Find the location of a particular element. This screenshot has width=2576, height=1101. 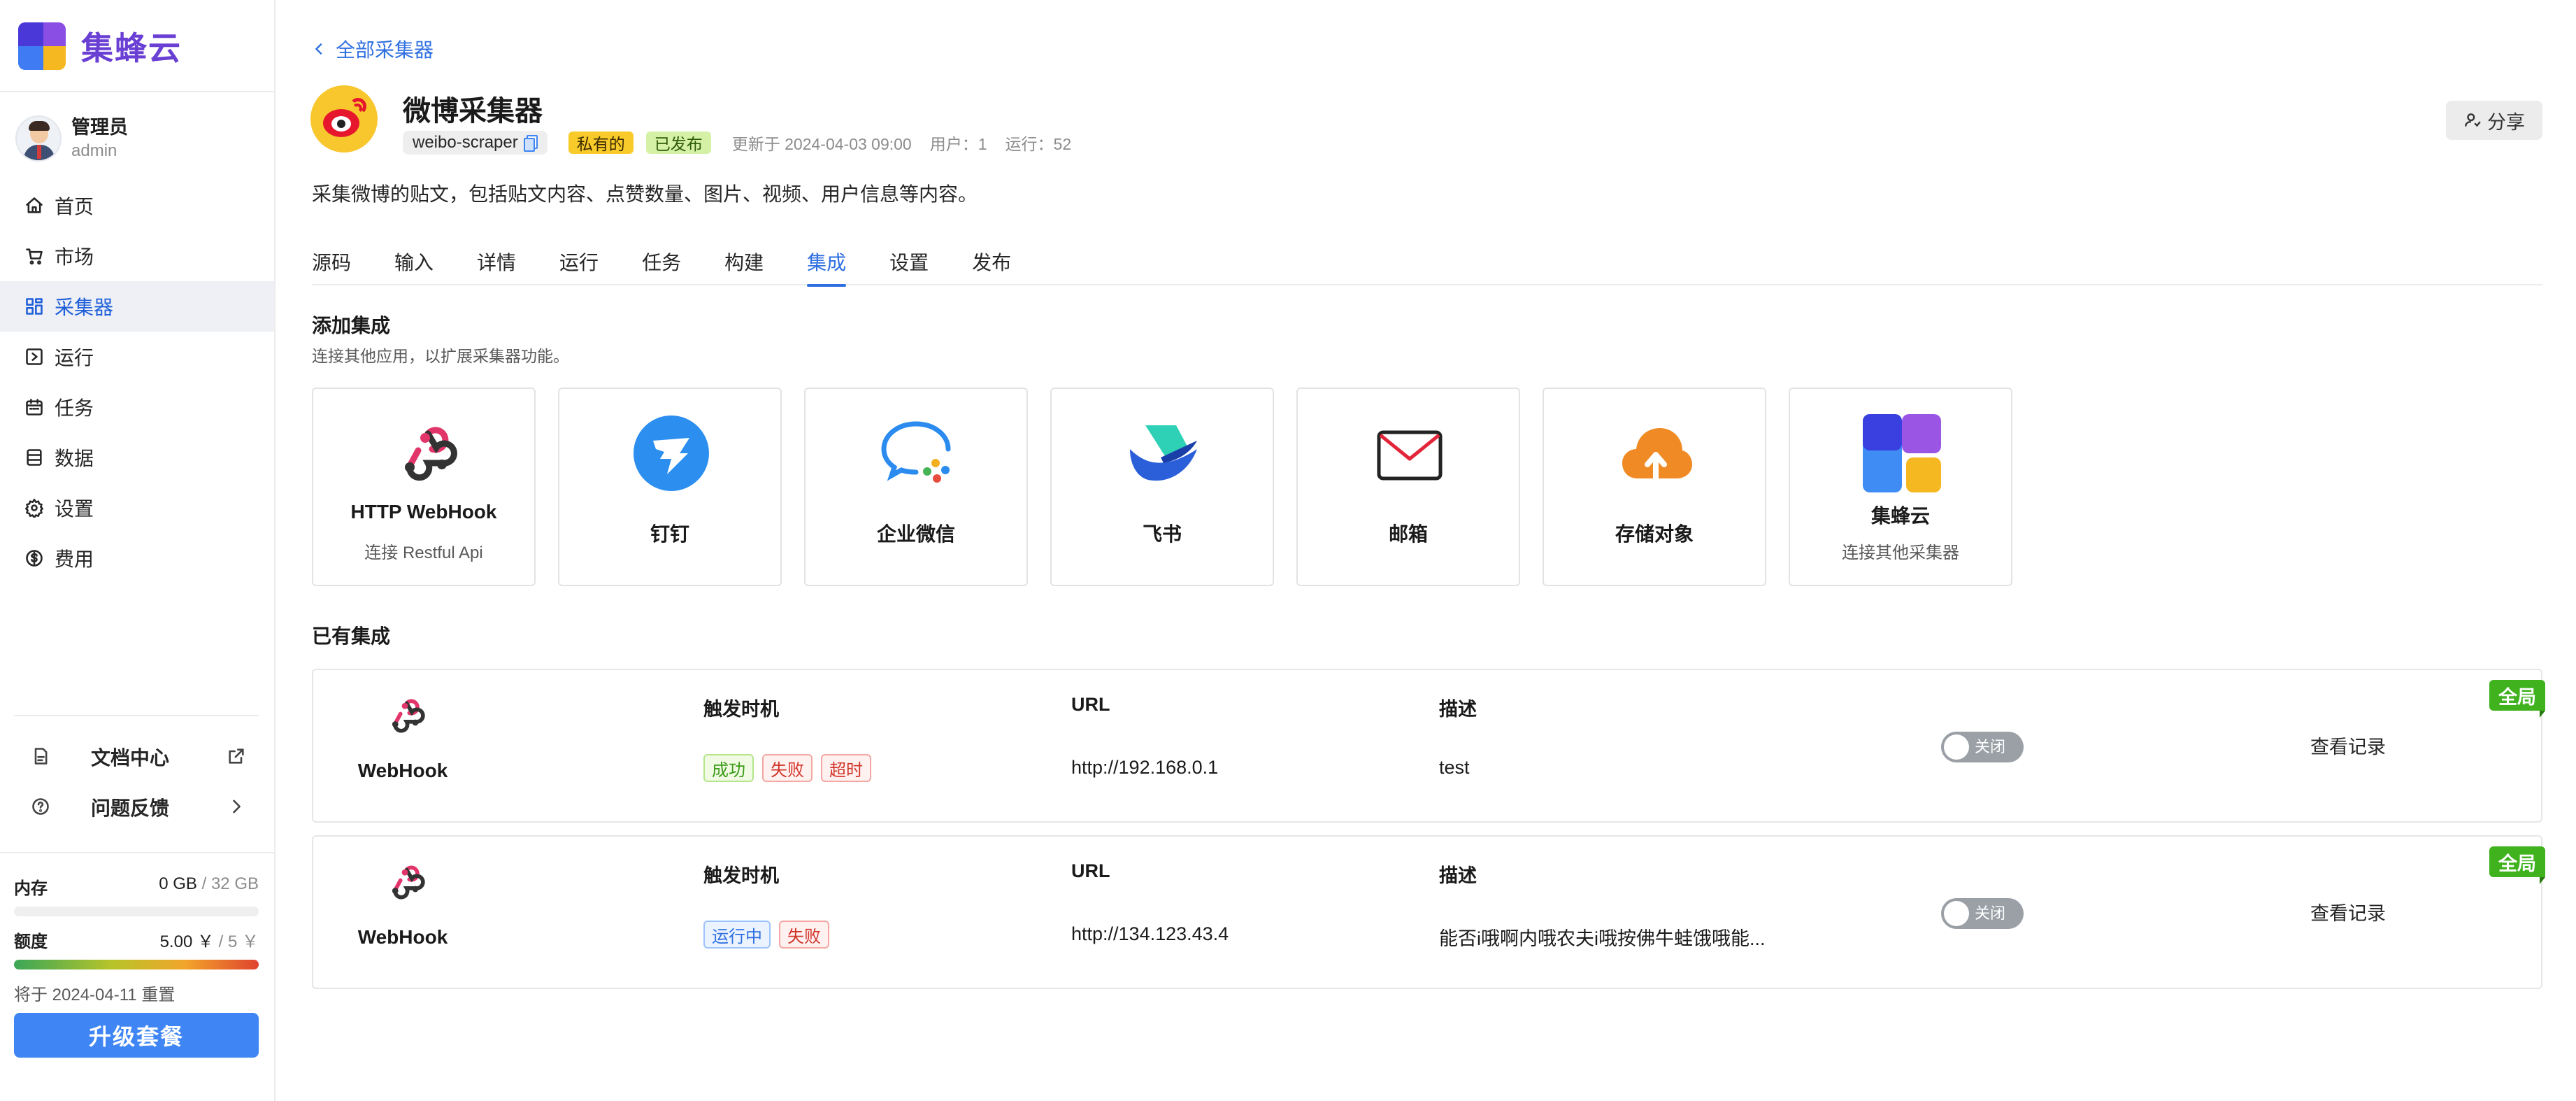

card-dingtalk: 钉钉 is located at coordinates (670, 487).